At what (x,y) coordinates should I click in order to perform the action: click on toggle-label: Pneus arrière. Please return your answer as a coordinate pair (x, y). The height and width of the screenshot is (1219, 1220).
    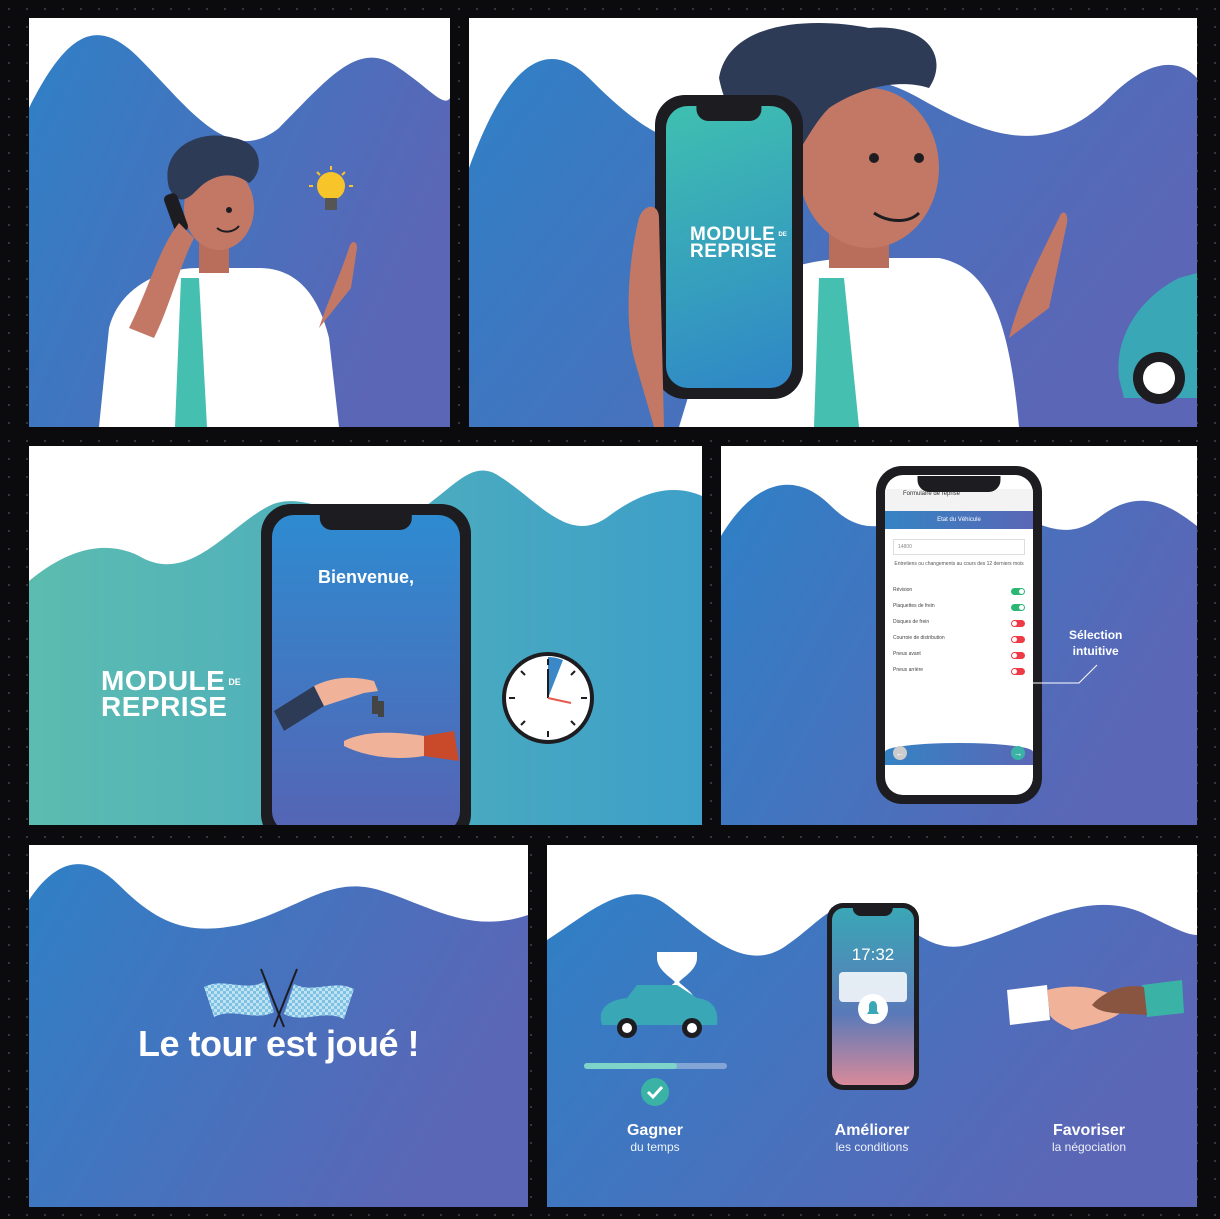
    Looking at the image, I should click on (908, 670).